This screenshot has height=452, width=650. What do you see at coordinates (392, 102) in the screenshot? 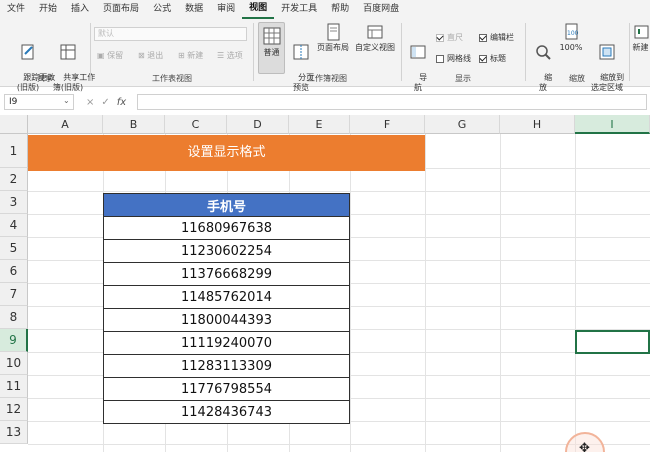
I see `formula-input` at bounding box center [392, 102].